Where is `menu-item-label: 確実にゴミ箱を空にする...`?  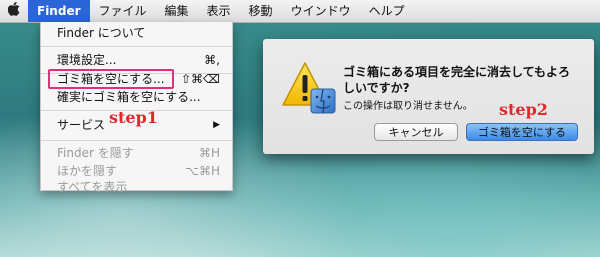
menu-item-label: 確実にゴミ箱を空にする... is located at coordinates (129, 97).